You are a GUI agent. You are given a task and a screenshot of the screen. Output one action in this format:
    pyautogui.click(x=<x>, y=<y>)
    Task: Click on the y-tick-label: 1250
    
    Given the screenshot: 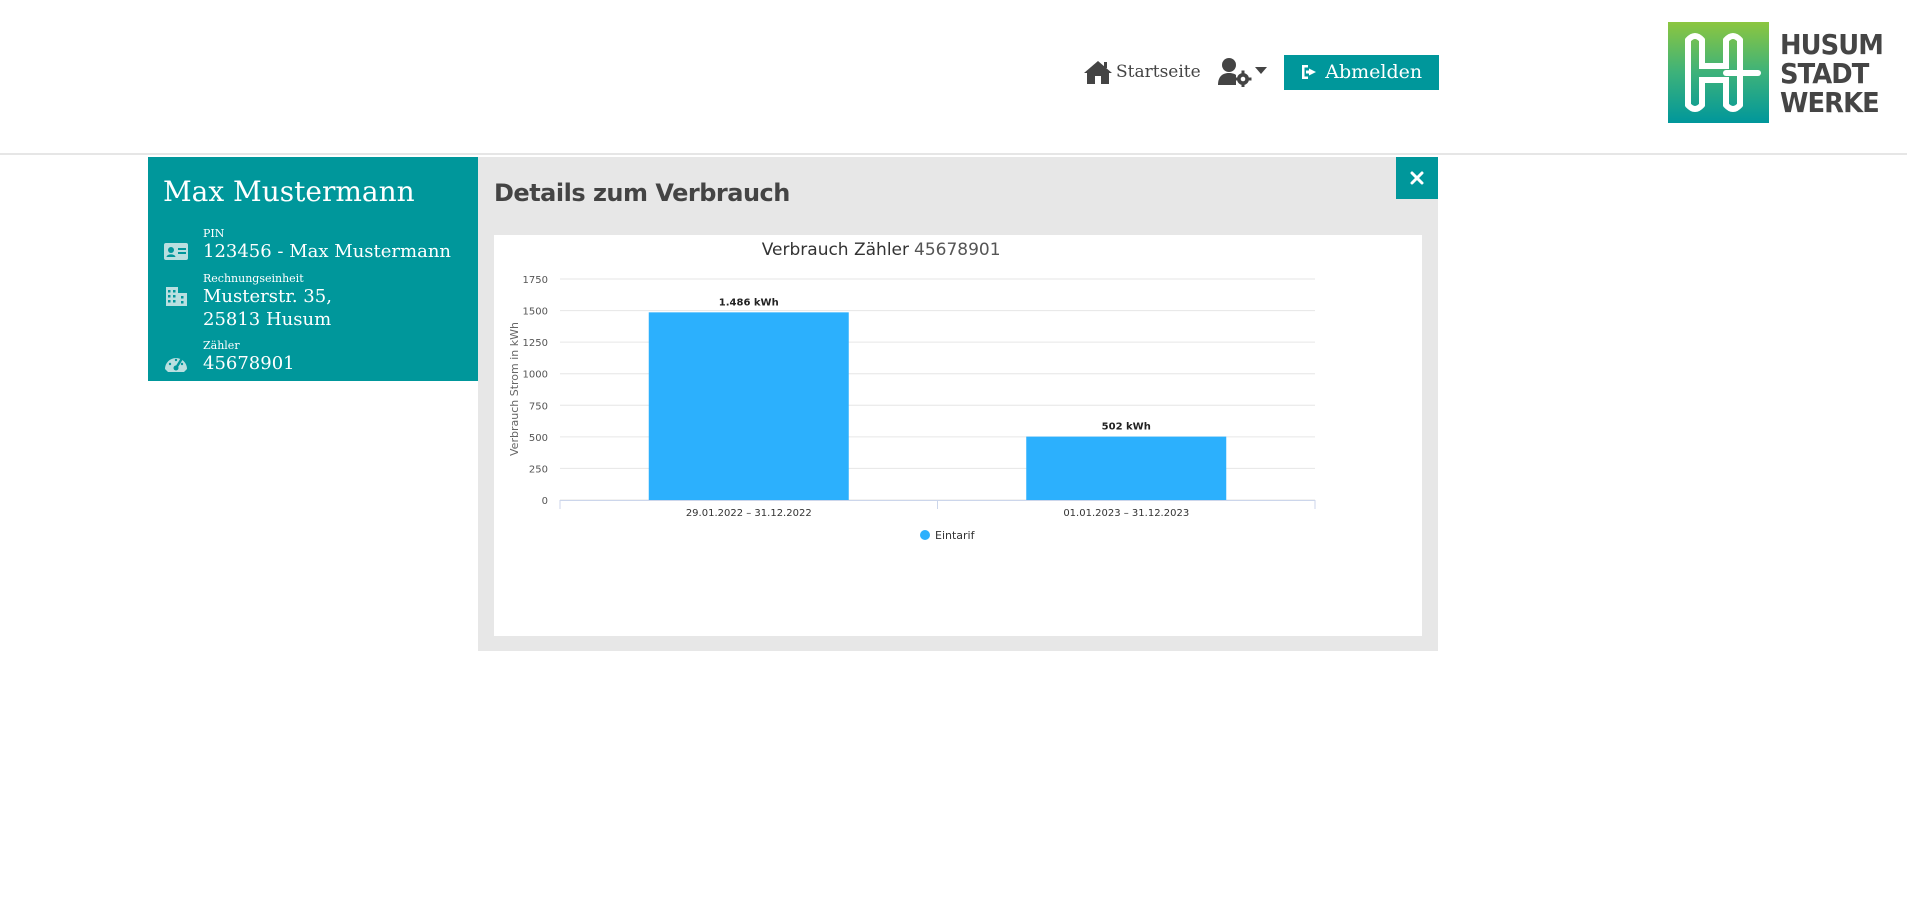 What is the action you would take?
    pyautogui.click(x=535, y=343)
    